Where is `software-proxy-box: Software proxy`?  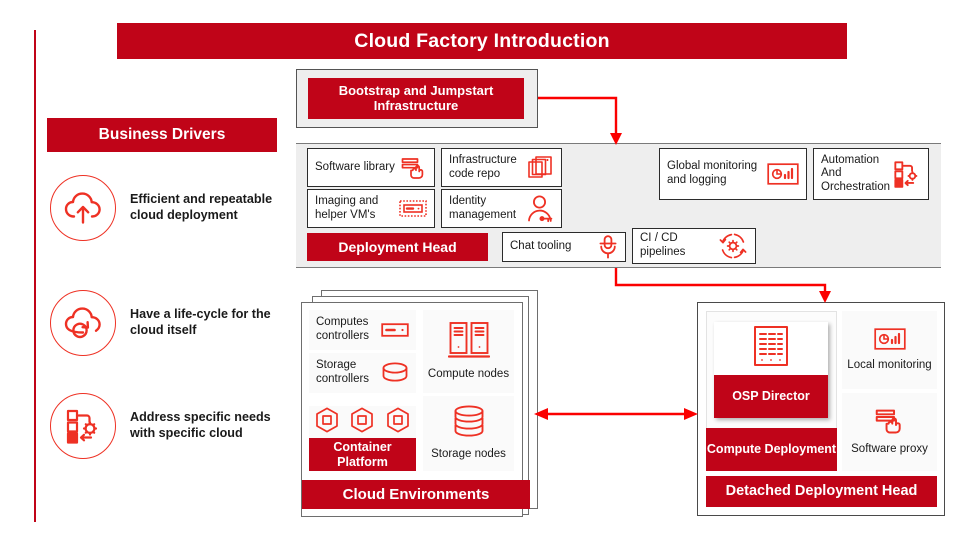 software-proxy-box: Software proxy is located at coordinates (889, 432).